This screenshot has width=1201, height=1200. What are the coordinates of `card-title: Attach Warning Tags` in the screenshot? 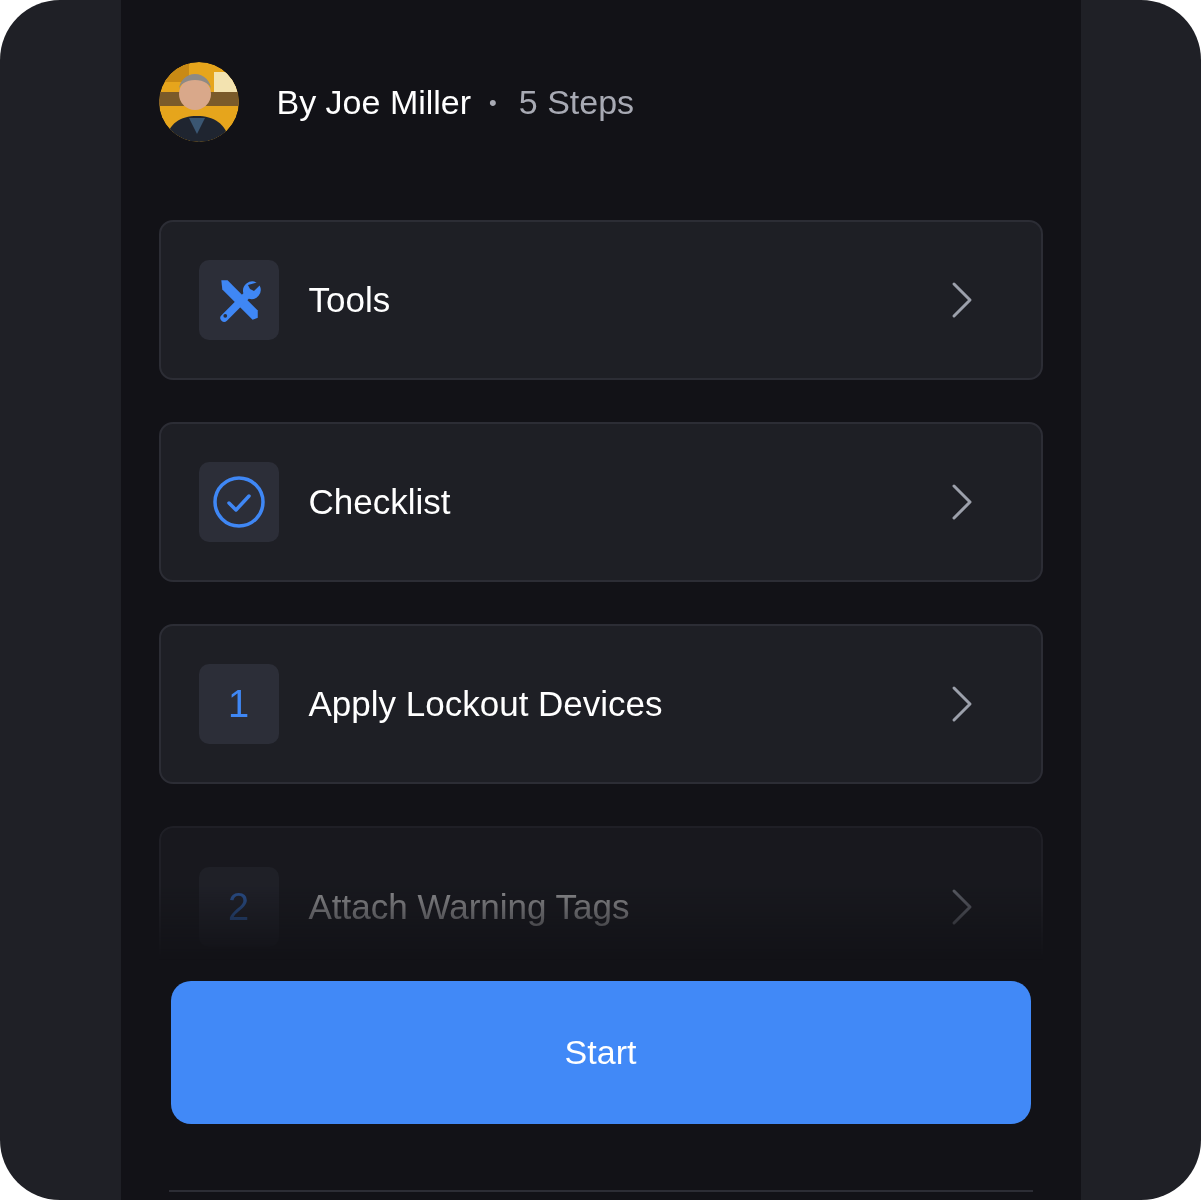 It's located at (469, 906).